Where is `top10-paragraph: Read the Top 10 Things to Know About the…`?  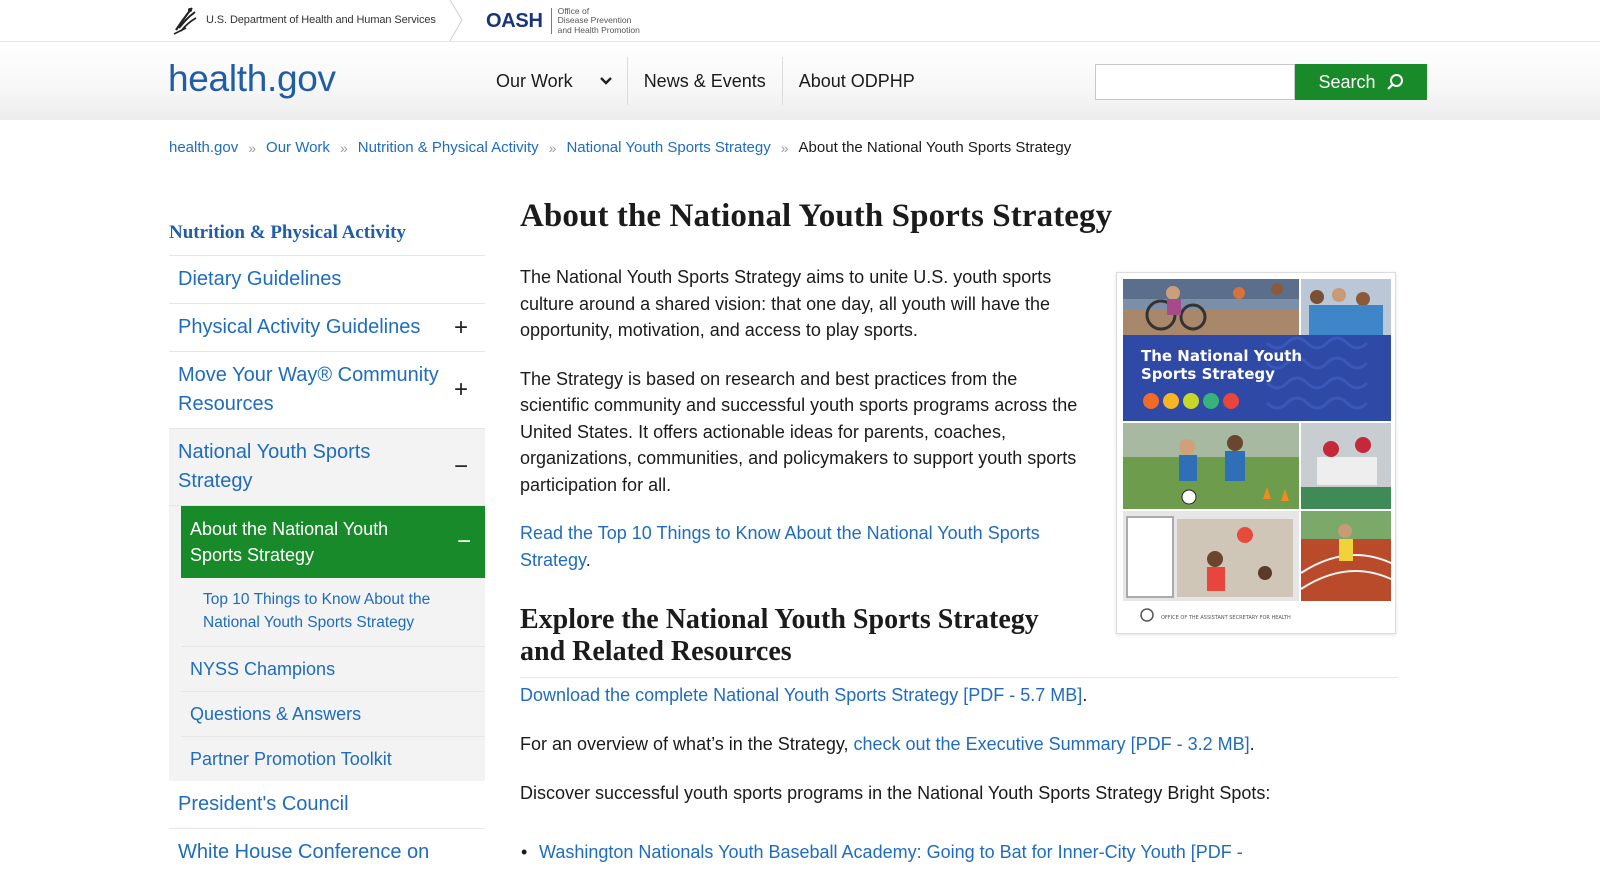 top10-paragraph: Read the Top 10 Things to Know About the… is located at coordinates (780, 546).